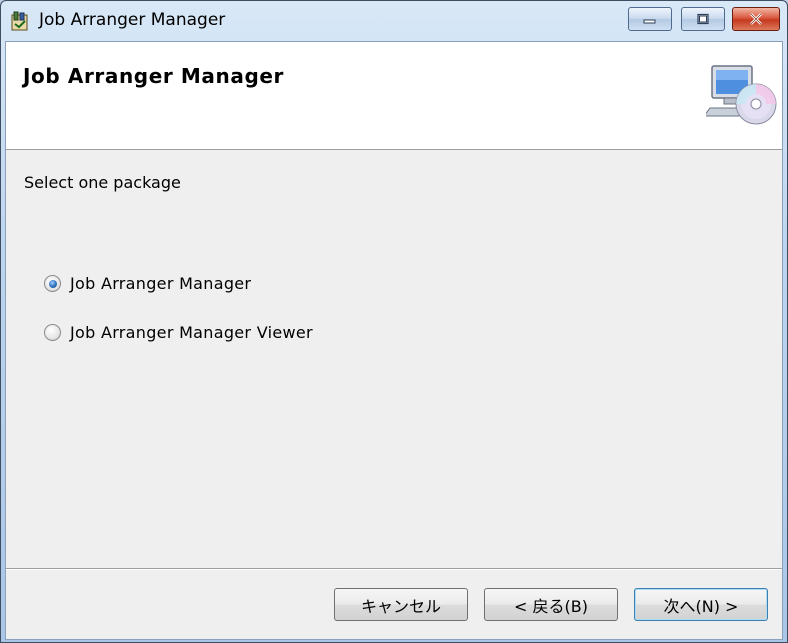 Image resolution: width=788 pixels, height=643 pixels. Describe the element at coordinates (132, 20) in the screenshot. I see `window-title: Job Arranger Manager` at that location.